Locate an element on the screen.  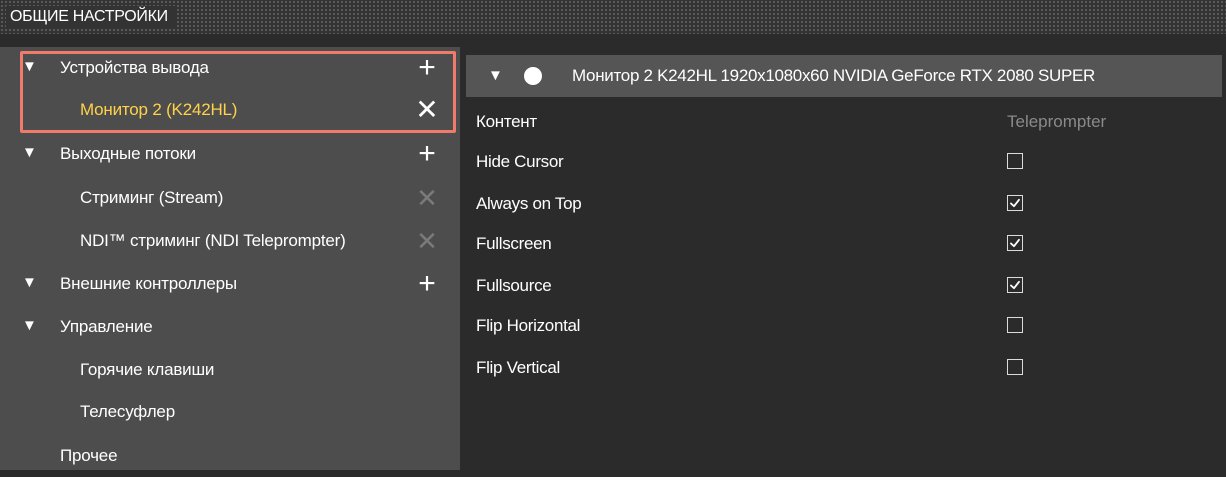
tree-item-label: Выходные потоки is located at coordinates (128, 153).